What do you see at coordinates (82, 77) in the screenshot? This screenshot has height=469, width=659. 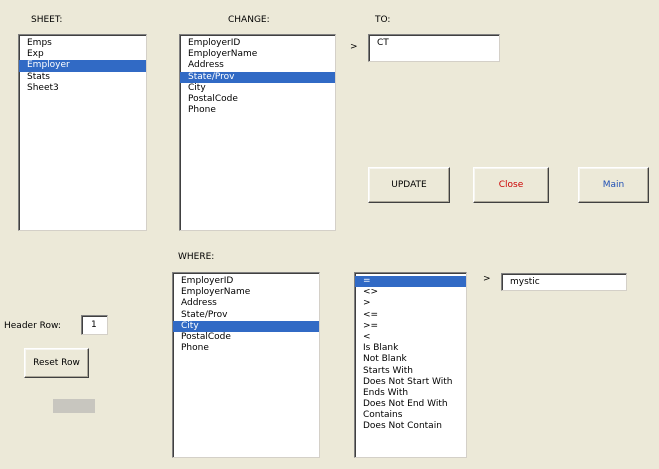 I see `list-item: Stats` at bounding box center [82, 77].